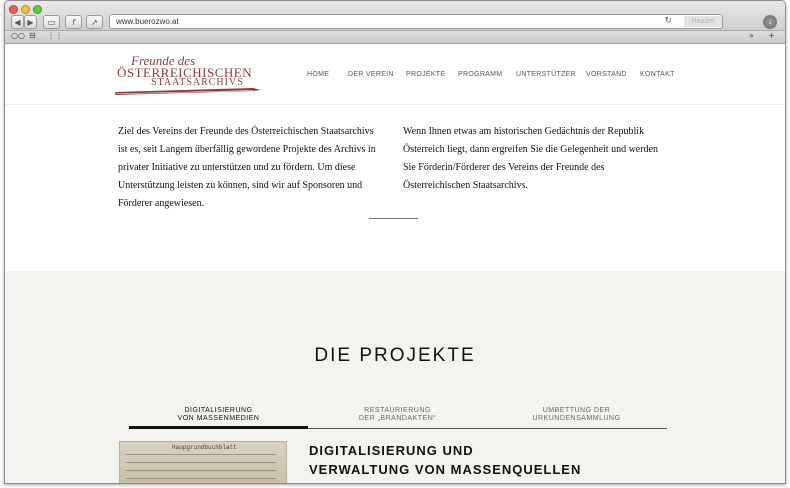 The width and height of the screenshot is (790, 488). I want to click on top-sites-icon: ⋮⋮, so click(55, 35).